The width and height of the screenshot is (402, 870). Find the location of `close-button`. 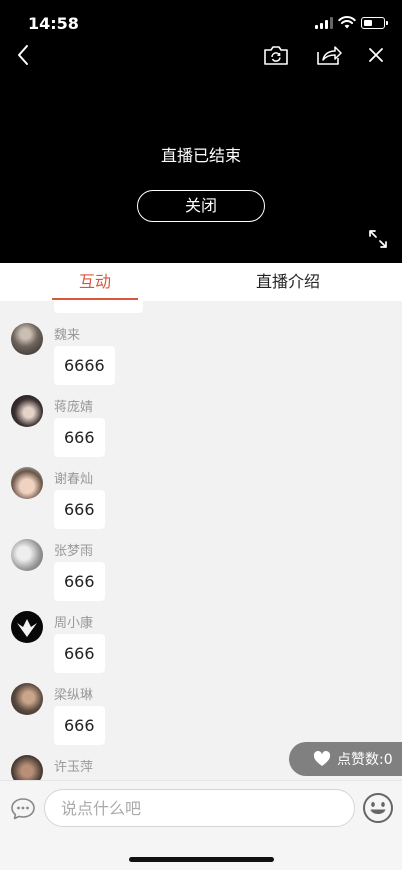

close-button is located at coordinates (376, 55).